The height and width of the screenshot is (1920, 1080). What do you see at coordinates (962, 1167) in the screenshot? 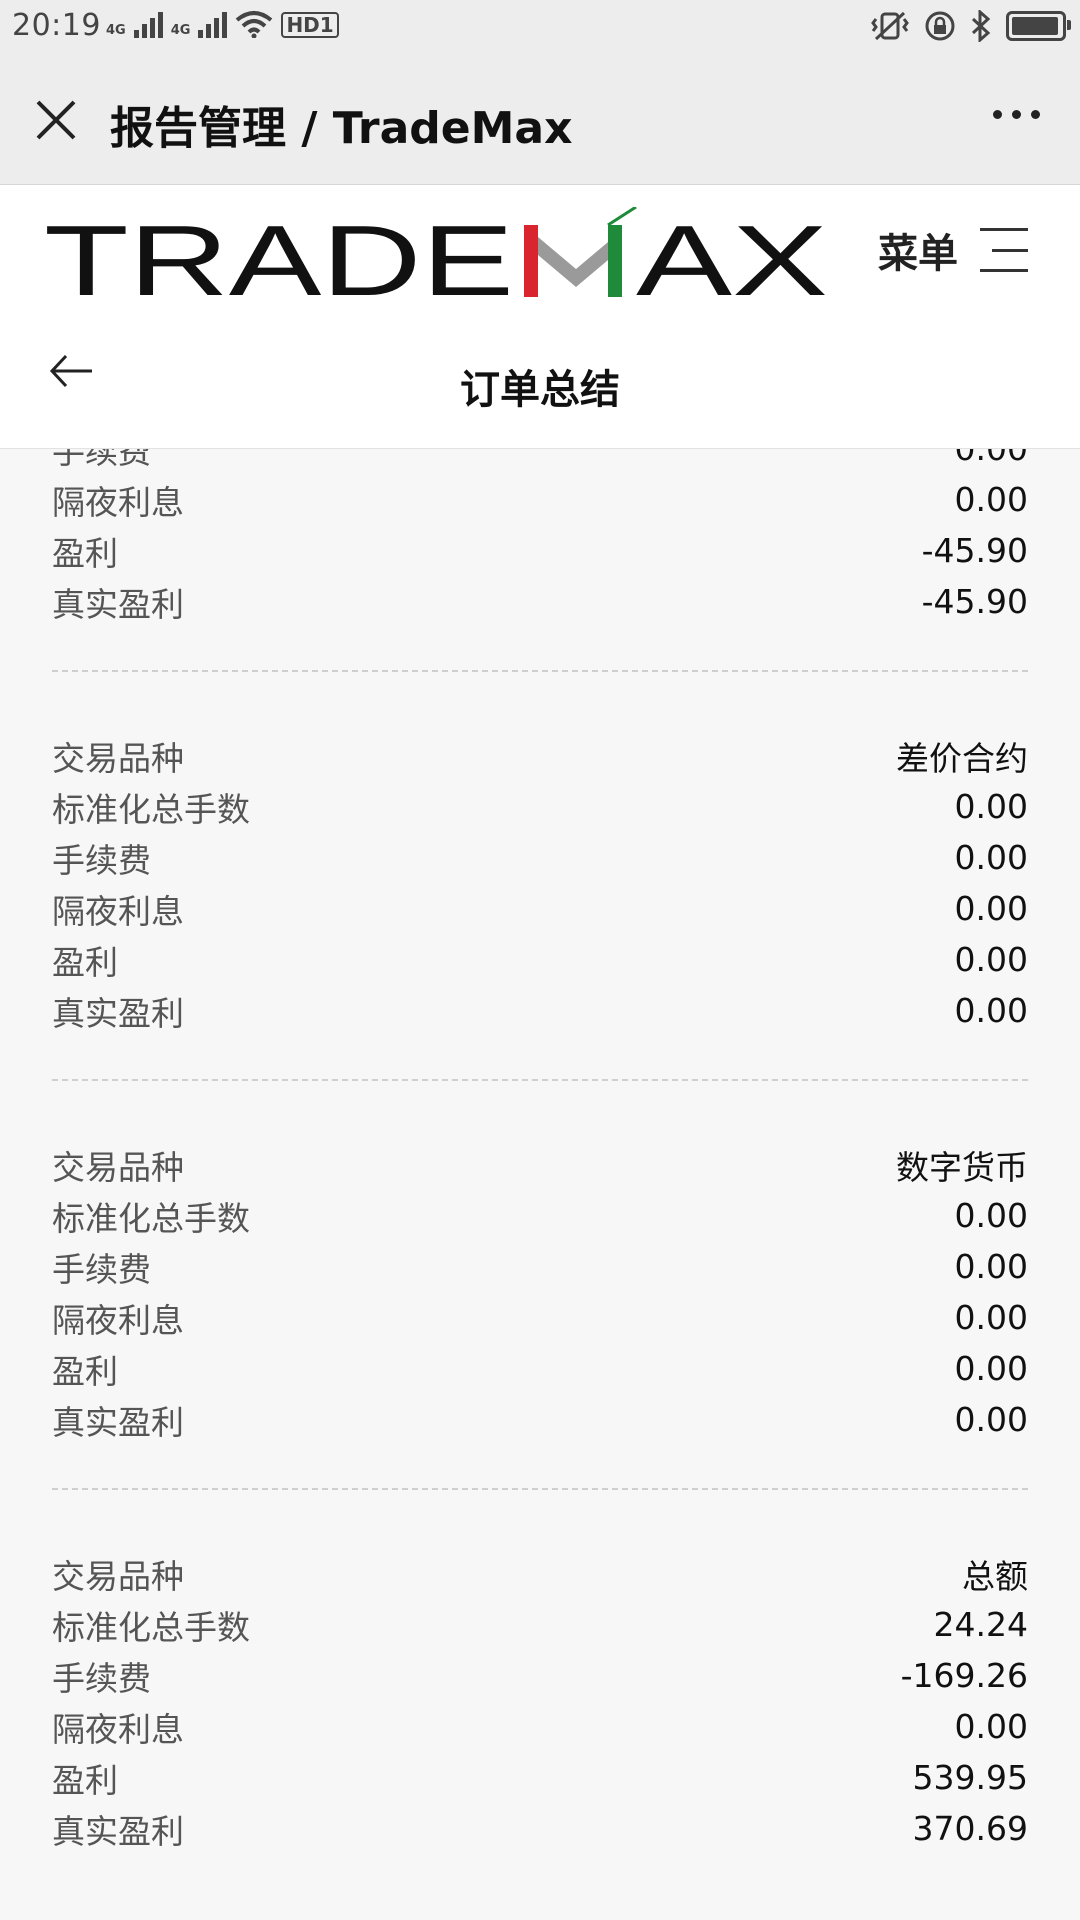
I see `row-value: 数字货币` at bounding box center [962, 1167].